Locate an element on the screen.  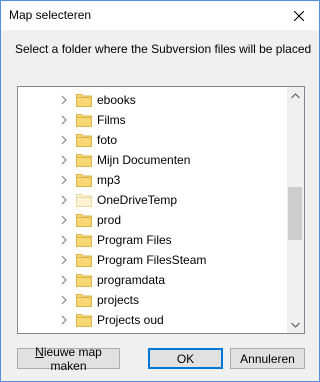
tree-item: foto is located at coordinates (152, 140).